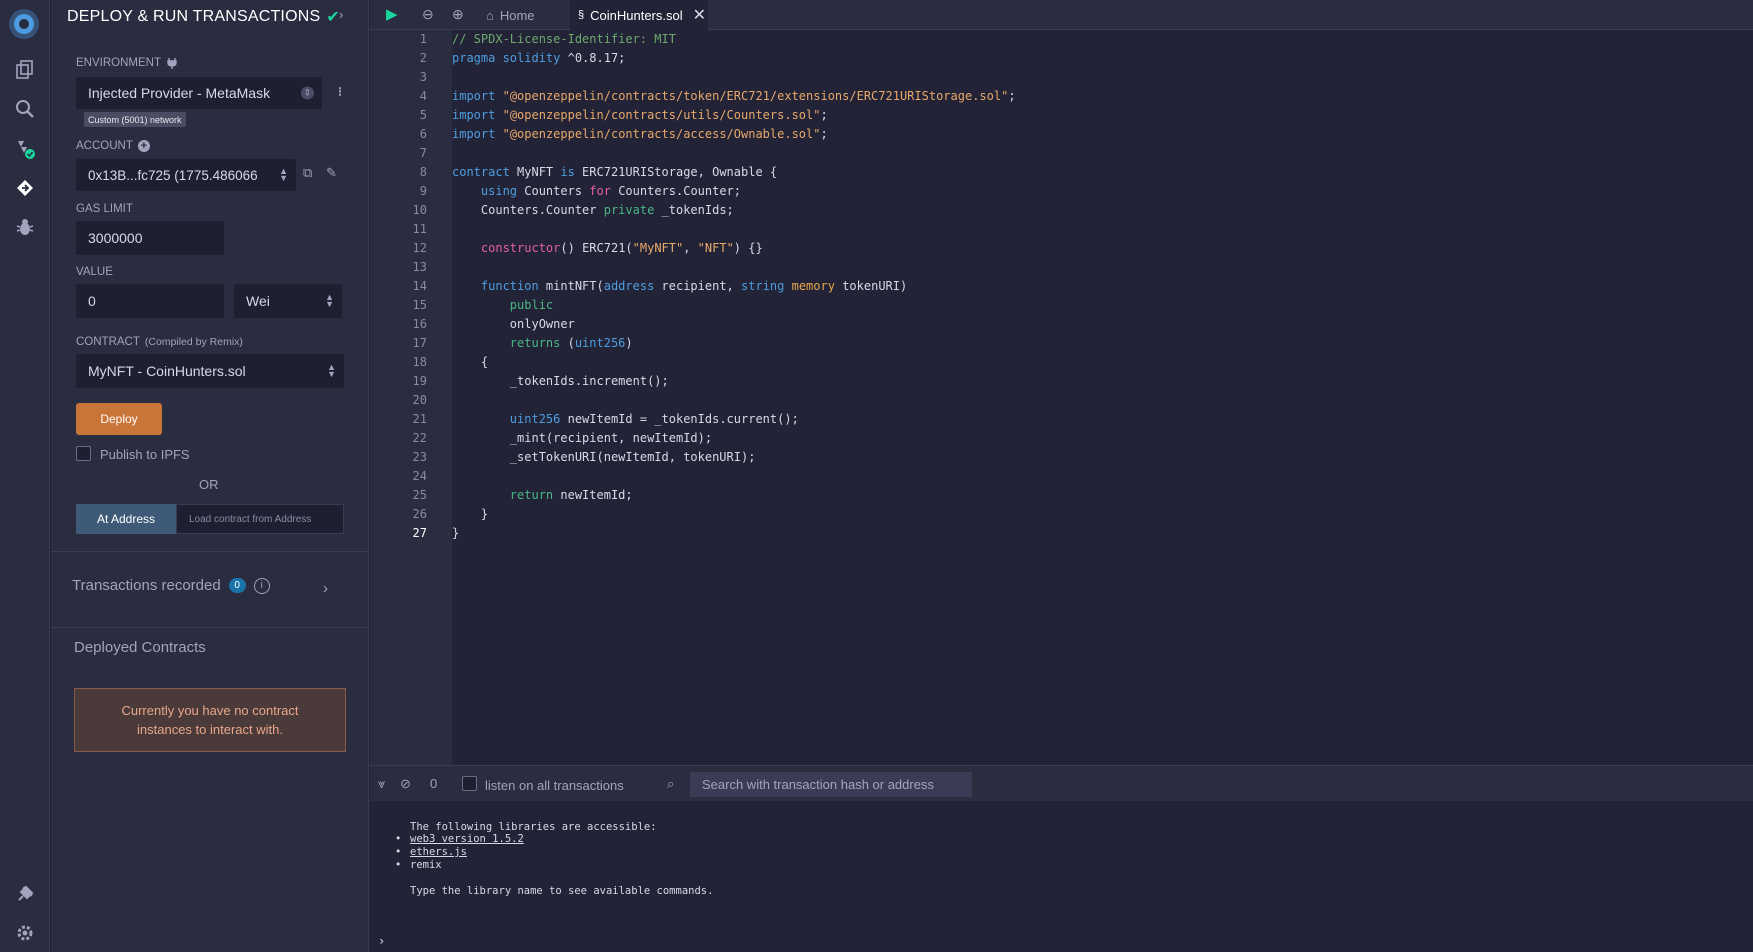  Describe the element at coordinates (1061, 15) in the screenshot. I see `editor-tabs: ▶ ⊖ ⊕ ⌂ Home § CoinHunters.sol ✕` at that location.